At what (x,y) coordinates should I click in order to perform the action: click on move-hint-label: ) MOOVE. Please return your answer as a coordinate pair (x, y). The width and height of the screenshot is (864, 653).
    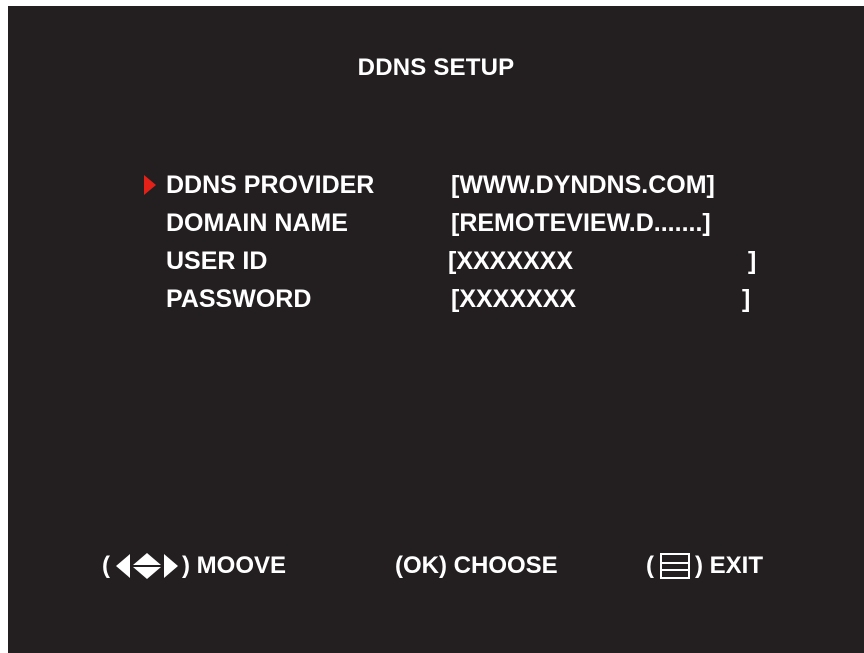
    Looking at the image, I should click on (234, 565).